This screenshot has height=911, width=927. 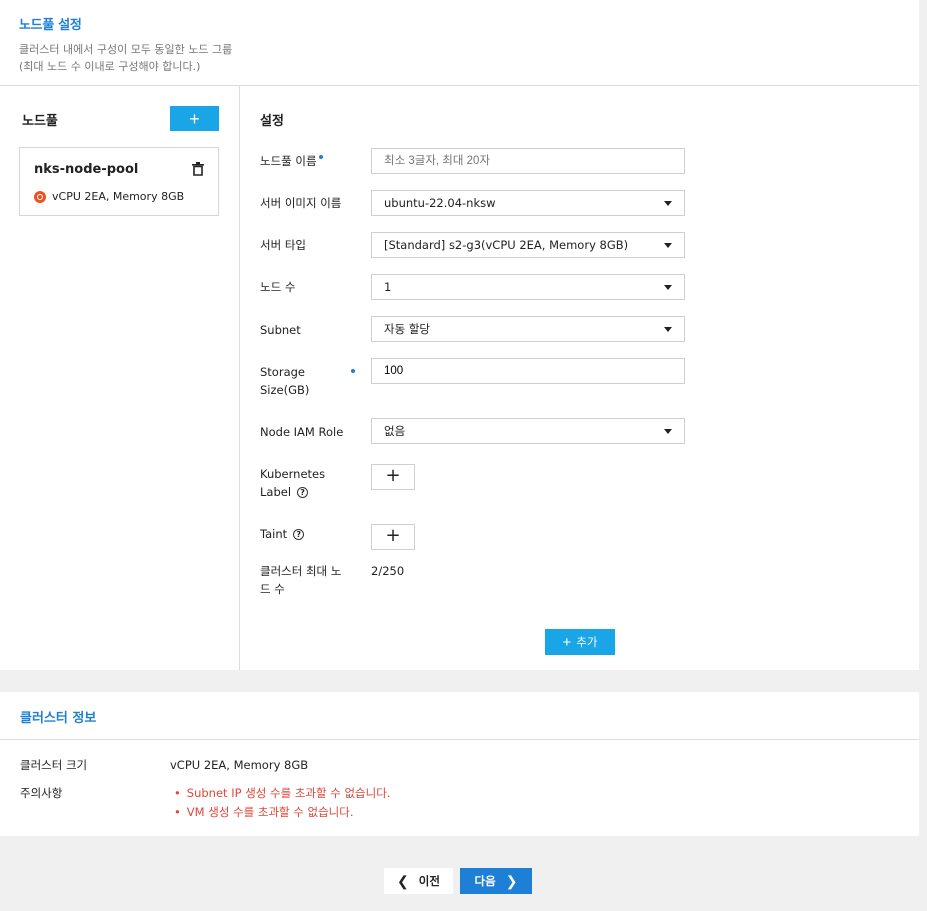 I want to click on server-type-select: [Standard] s2-g3(vCPU 2EA, Memory 8GB), so click(x=528, y=245).